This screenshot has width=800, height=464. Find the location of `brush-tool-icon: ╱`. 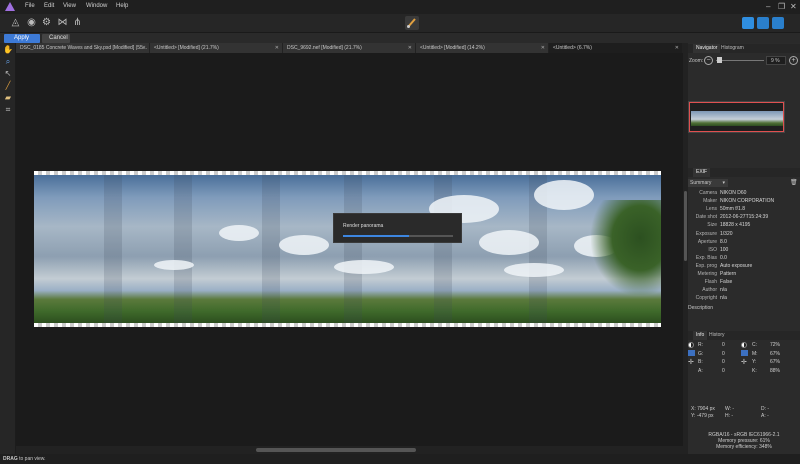

brush-tool-icon: ╱ is located at coordinates (8, 86).